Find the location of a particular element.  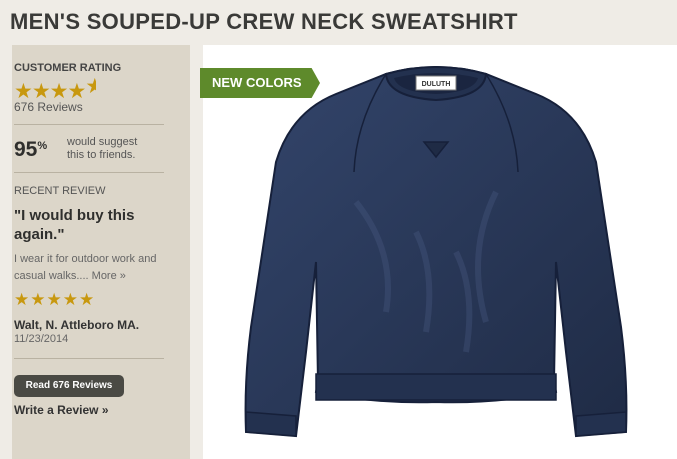

brand-tag-text: DULUTH is located at coordinates (436, 84).